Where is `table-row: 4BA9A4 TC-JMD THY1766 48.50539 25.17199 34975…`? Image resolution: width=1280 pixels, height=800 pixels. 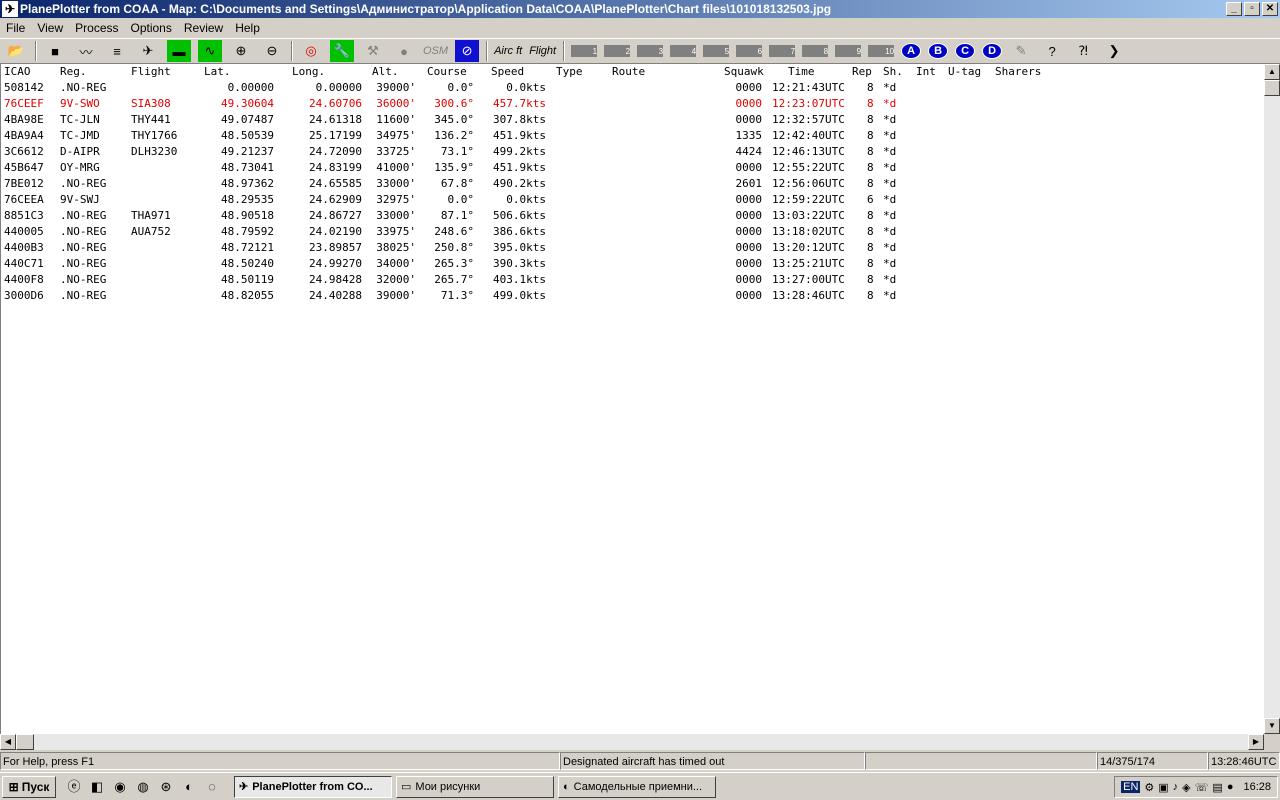 table-row: 4BA9A4 TC-JMD THY1766 48.50539 25.17199 34975… is located at coordinates (632, 136).